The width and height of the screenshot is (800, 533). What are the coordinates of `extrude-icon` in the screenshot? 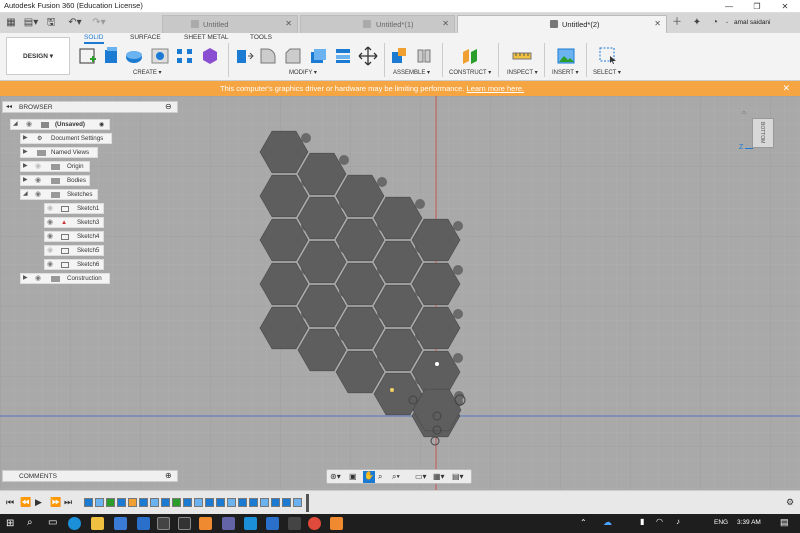 It's located at (111, 56).